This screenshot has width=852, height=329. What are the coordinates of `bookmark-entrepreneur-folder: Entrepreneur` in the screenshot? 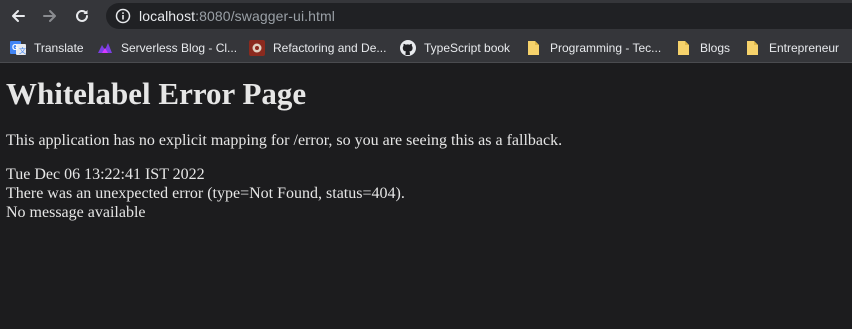 It's located at (792, 48).